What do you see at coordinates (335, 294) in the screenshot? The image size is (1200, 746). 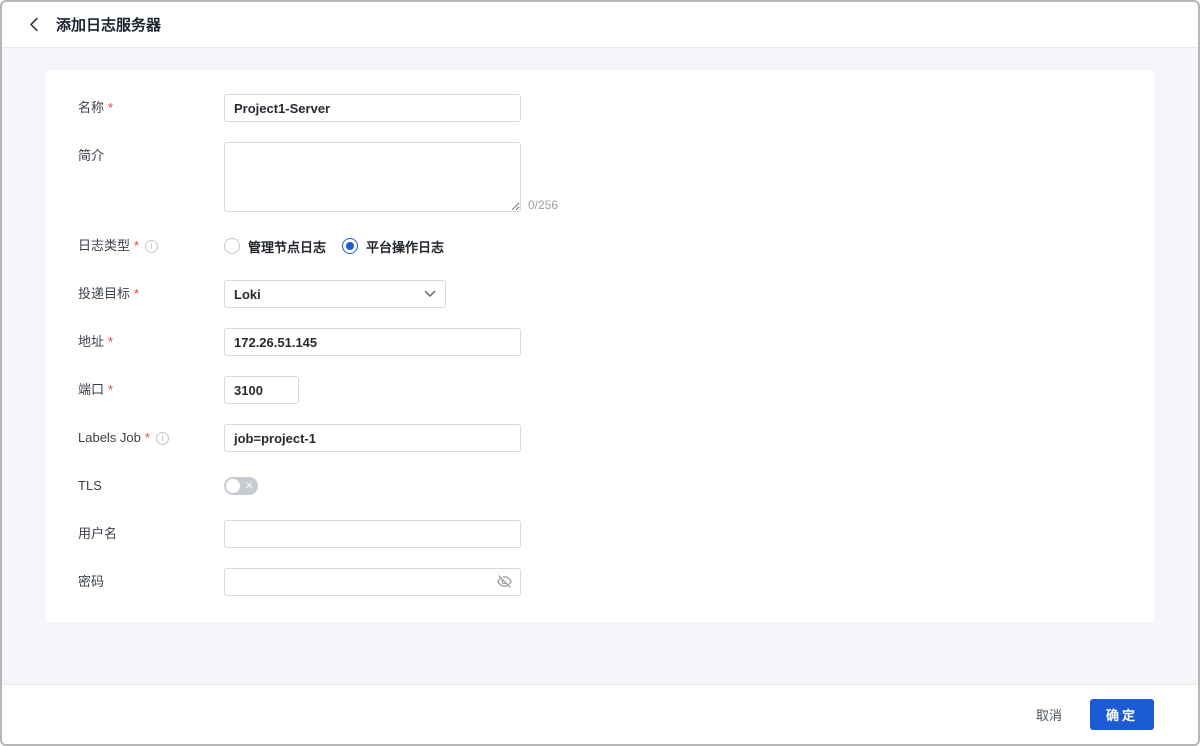 I see `target-select: Loki` at bounding box center [335, 294].